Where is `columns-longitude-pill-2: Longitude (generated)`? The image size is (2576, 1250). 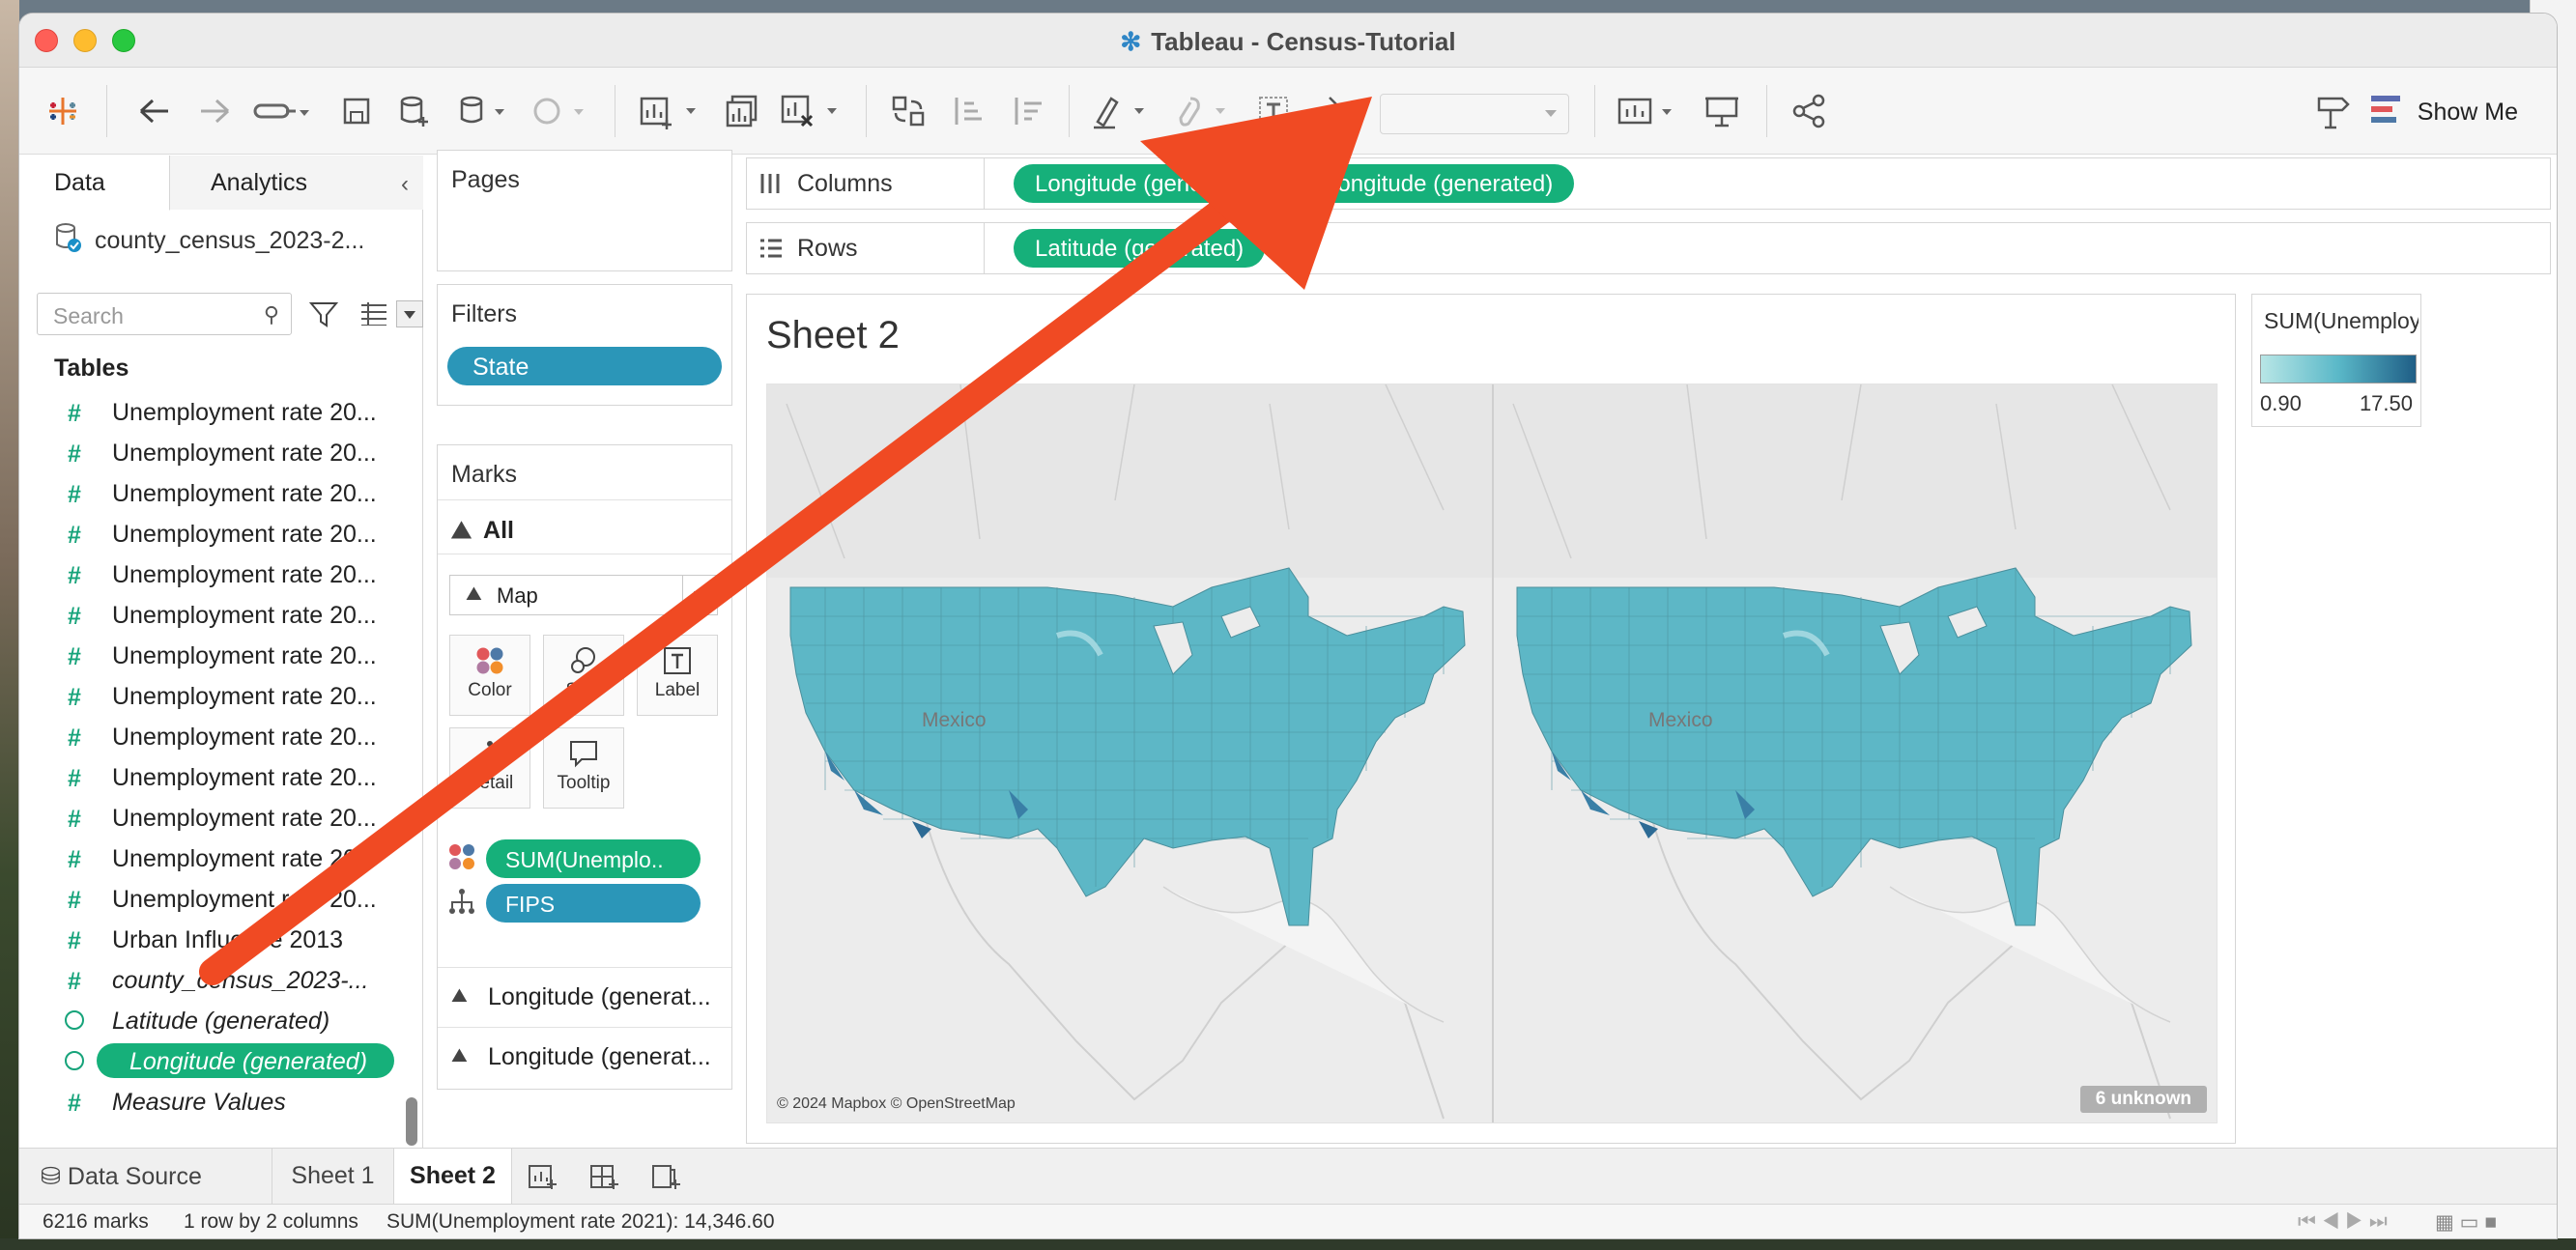 columns-longitude-pill-2: Longitude (generated) is located at coordinates (1439, 183).